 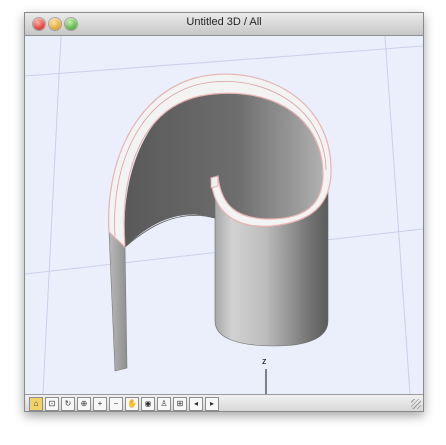 I want to click on zoom-out-tool: −, so click(x=116, y=404).